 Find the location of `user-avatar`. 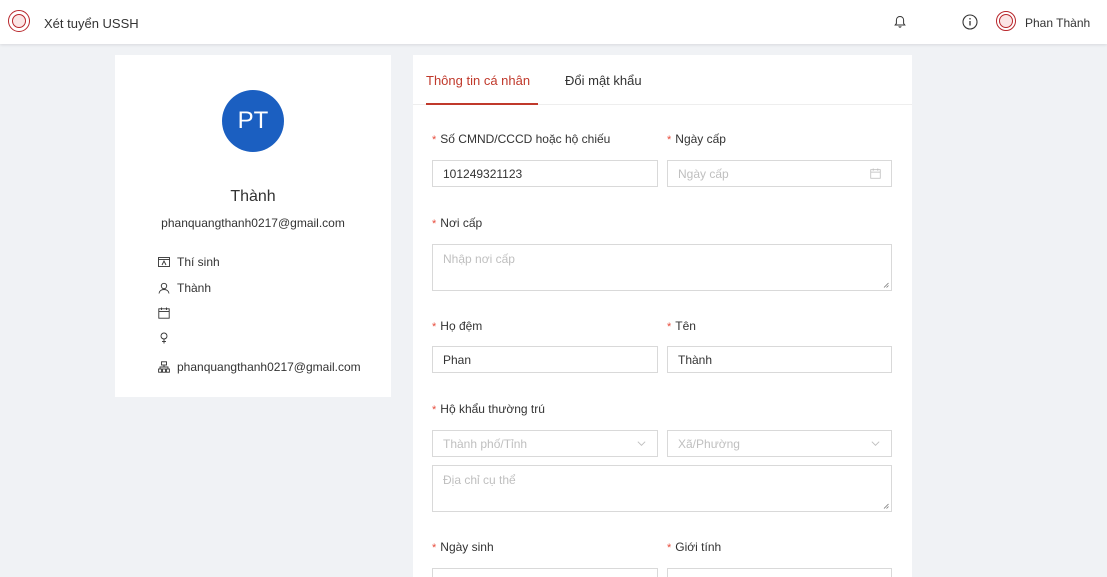

user-avatar is located at coordinates (1006, 21).